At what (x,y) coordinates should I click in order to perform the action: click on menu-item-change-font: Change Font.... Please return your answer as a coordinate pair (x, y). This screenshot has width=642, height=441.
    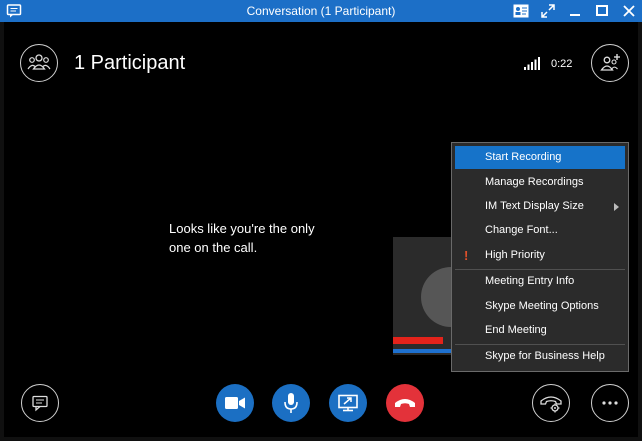
    Looking at the image, I should click on (540, 230).